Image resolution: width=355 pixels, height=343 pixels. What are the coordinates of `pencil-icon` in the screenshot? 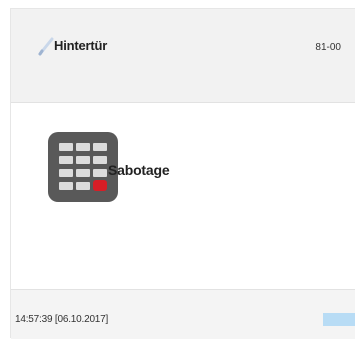 It's located at (46, 46).